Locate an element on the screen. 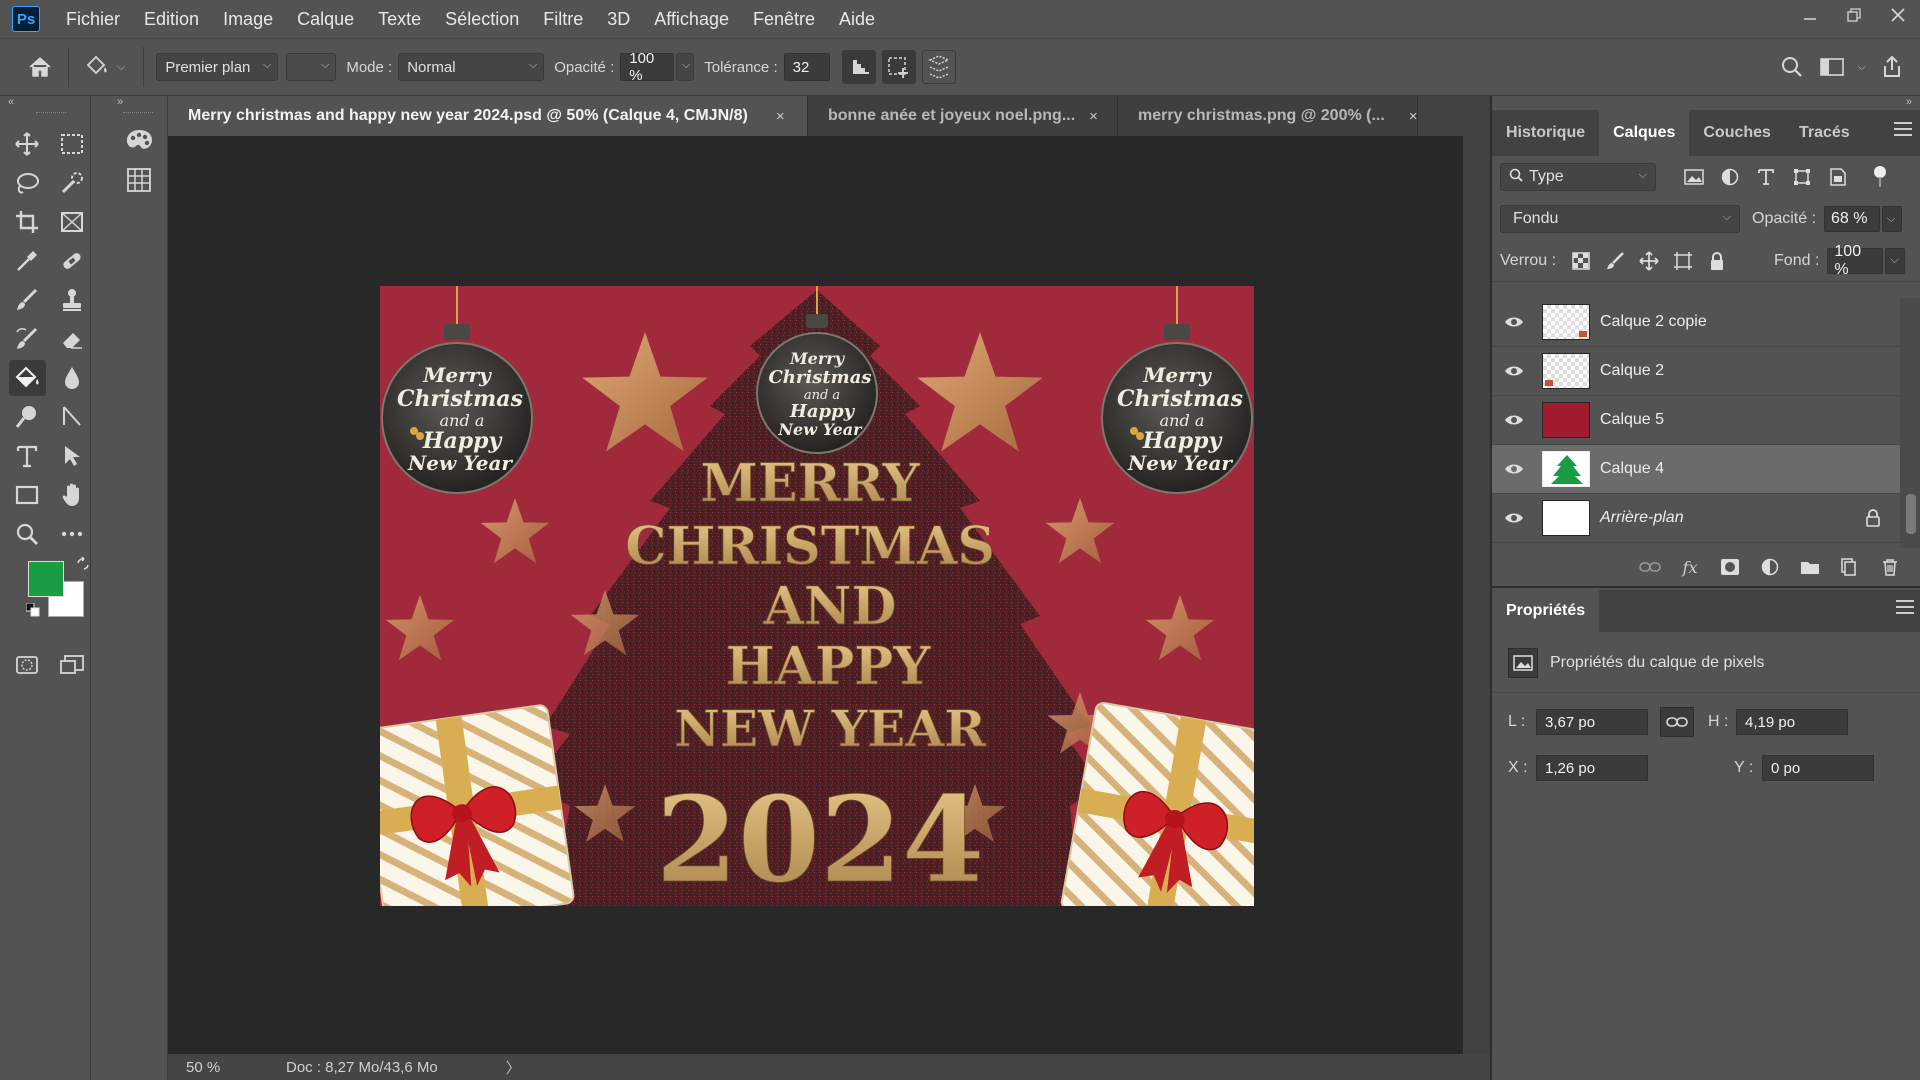 This screenshot has width=1920, height=1080. scrollbar-thumb is located at coordinates (1911, 514).